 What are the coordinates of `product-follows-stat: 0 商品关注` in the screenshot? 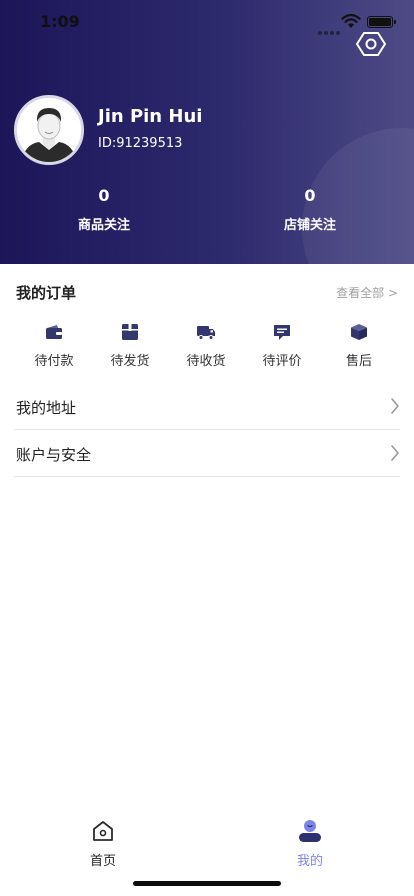 It's located at (104, 209).